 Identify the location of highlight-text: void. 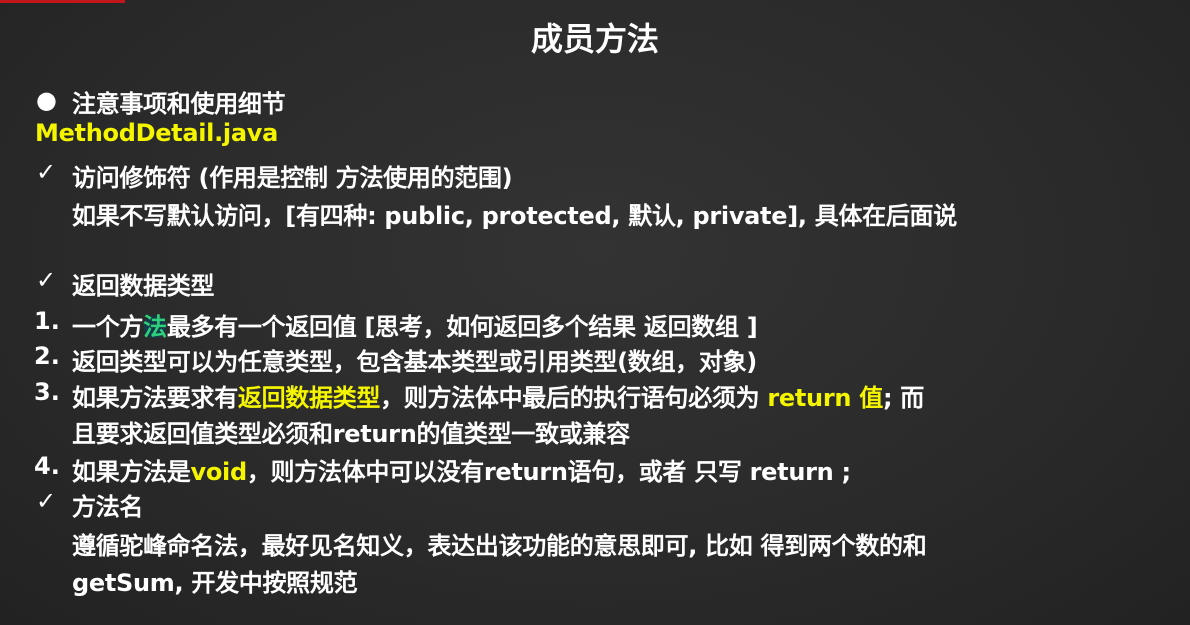
(219, 472).